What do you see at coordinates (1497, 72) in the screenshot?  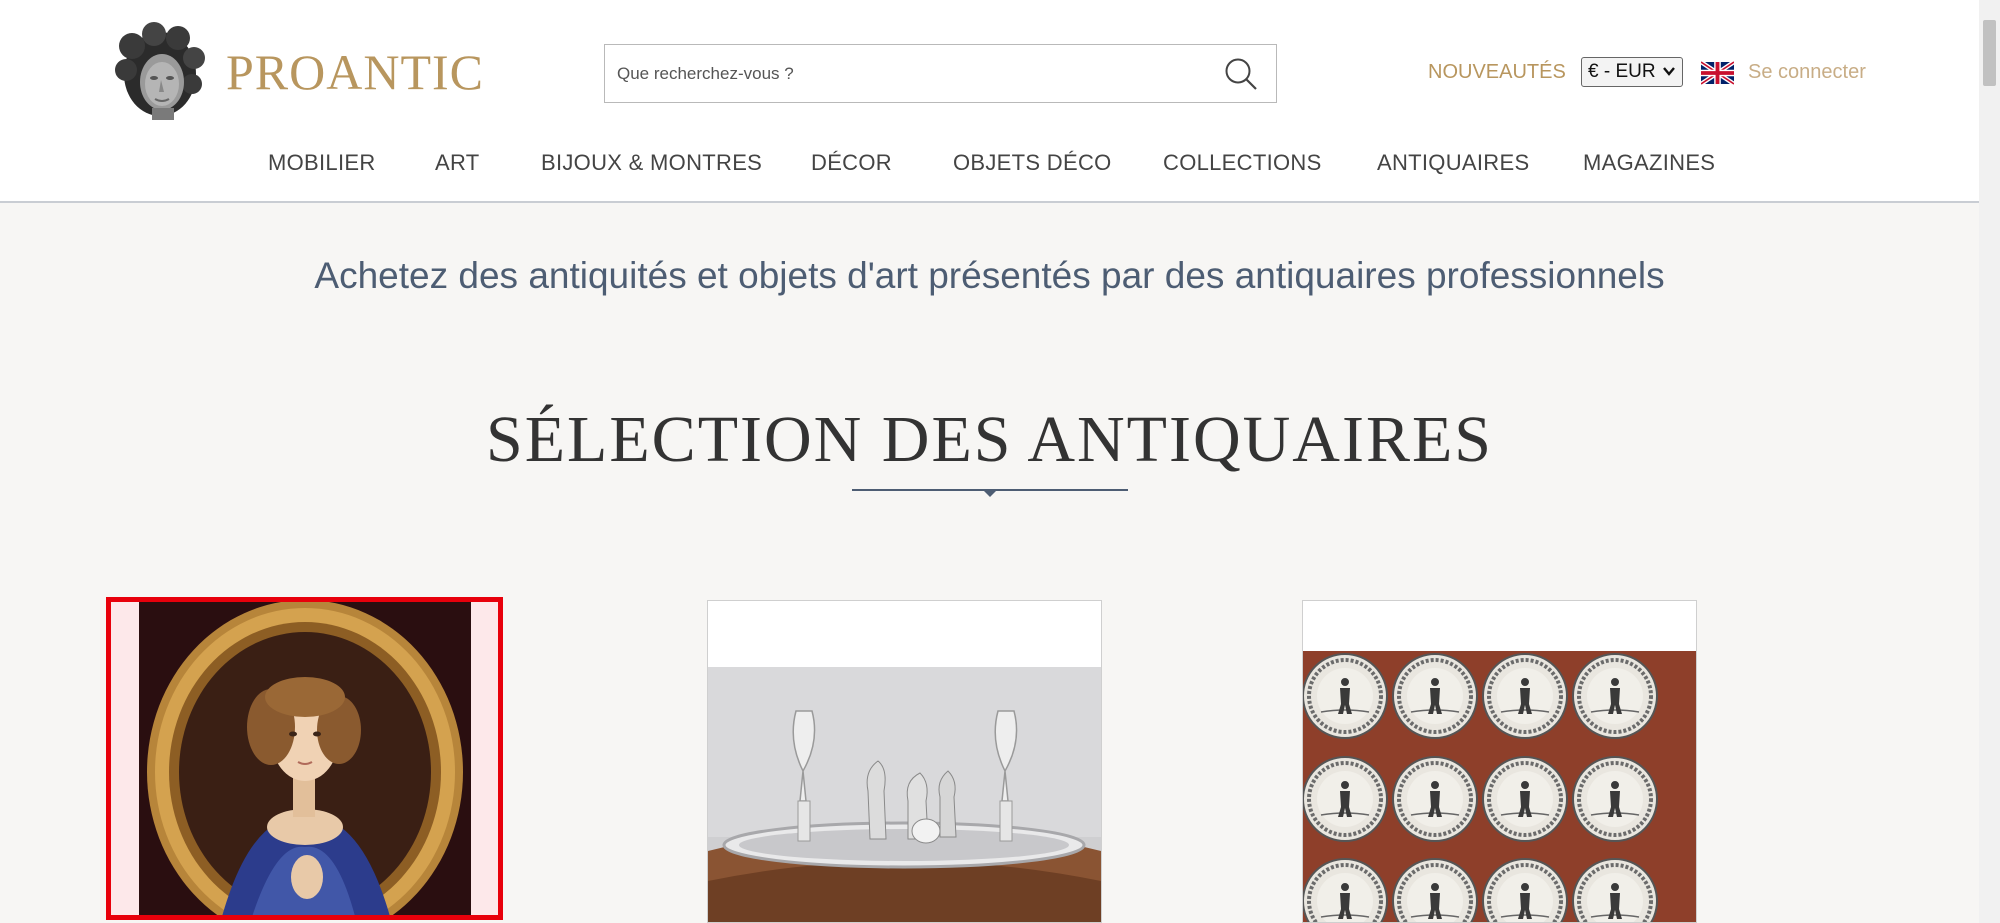 I see `nouveautes-link: NOUVEAUTÉS` at bounding box center [1497, 72].